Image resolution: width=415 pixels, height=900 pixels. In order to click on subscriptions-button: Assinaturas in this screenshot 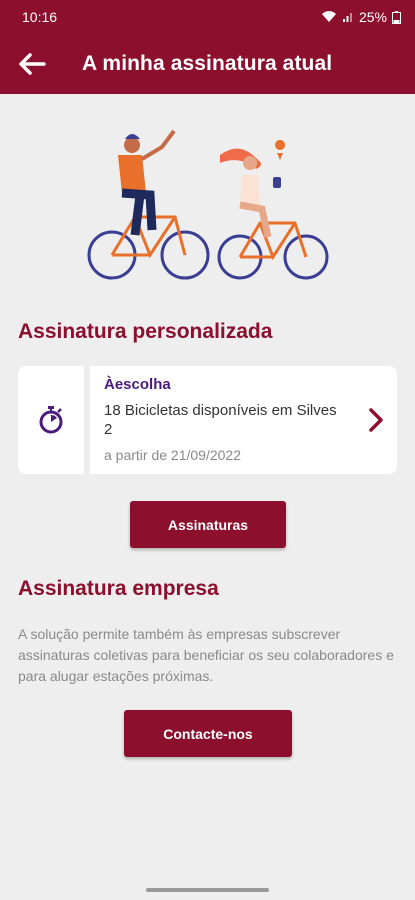, I will do `click(208, 524)`.